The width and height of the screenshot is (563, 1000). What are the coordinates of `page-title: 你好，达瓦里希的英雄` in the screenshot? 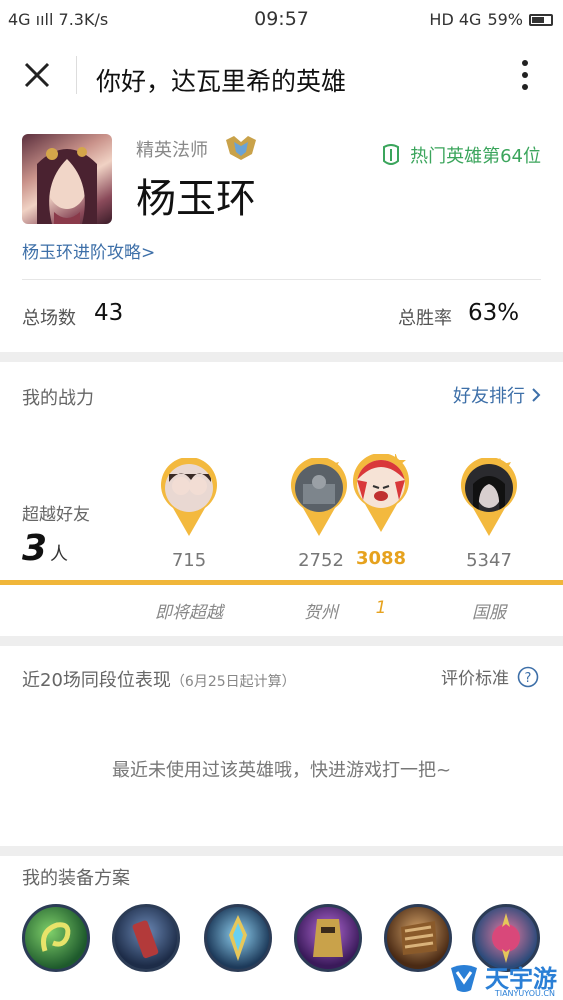 It's located at (221, 81).